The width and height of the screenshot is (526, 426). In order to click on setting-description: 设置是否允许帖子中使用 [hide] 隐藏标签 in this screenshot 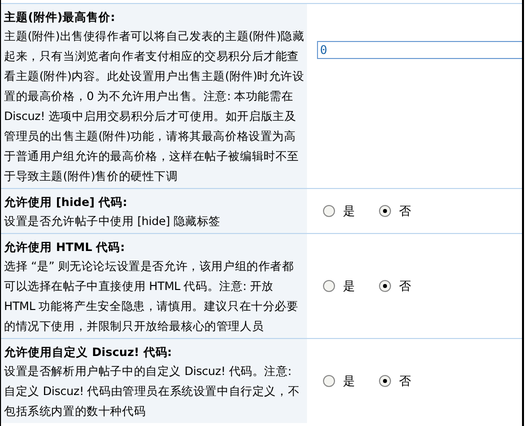, I will do `click(113, 221)`.